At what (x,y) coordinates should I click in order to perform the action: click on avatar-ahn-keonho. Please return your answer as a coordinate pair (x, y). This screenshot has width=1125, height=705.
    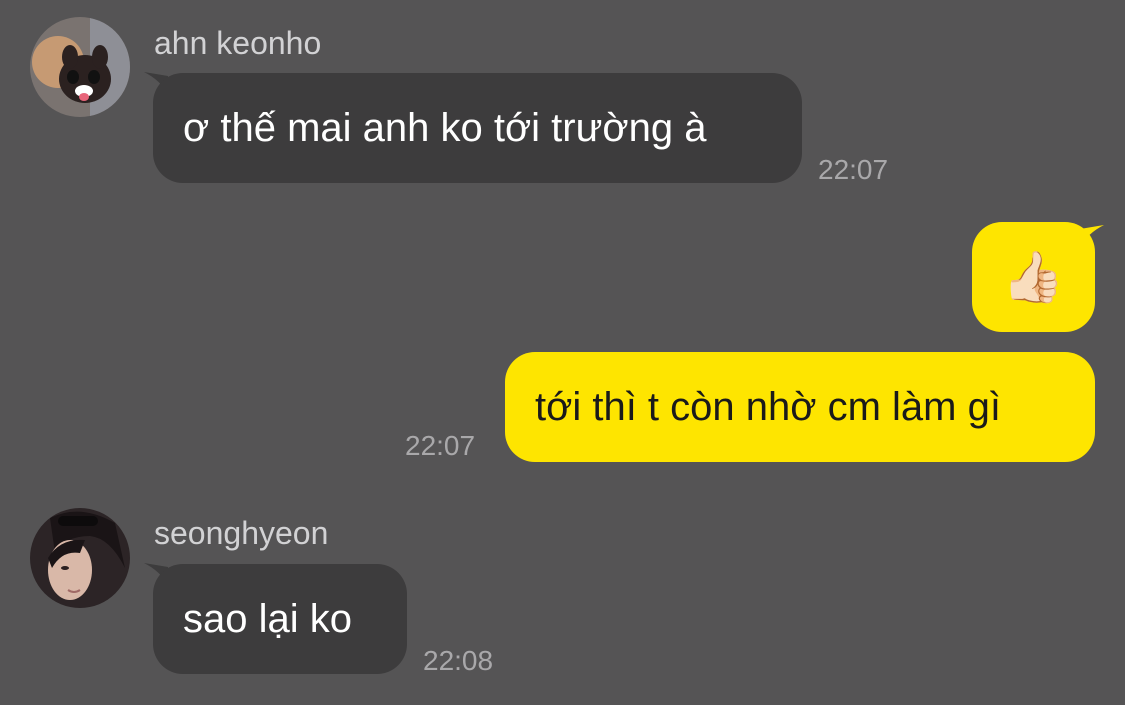
    Looking at the image, I should click on (80, 67).